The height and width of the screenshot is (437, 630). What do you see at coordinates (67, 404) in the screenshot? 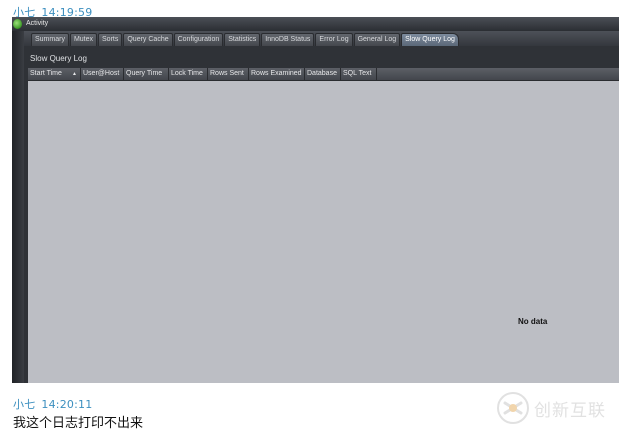
I see `message-time: 14:20:11` at bounding box center [67, 404].